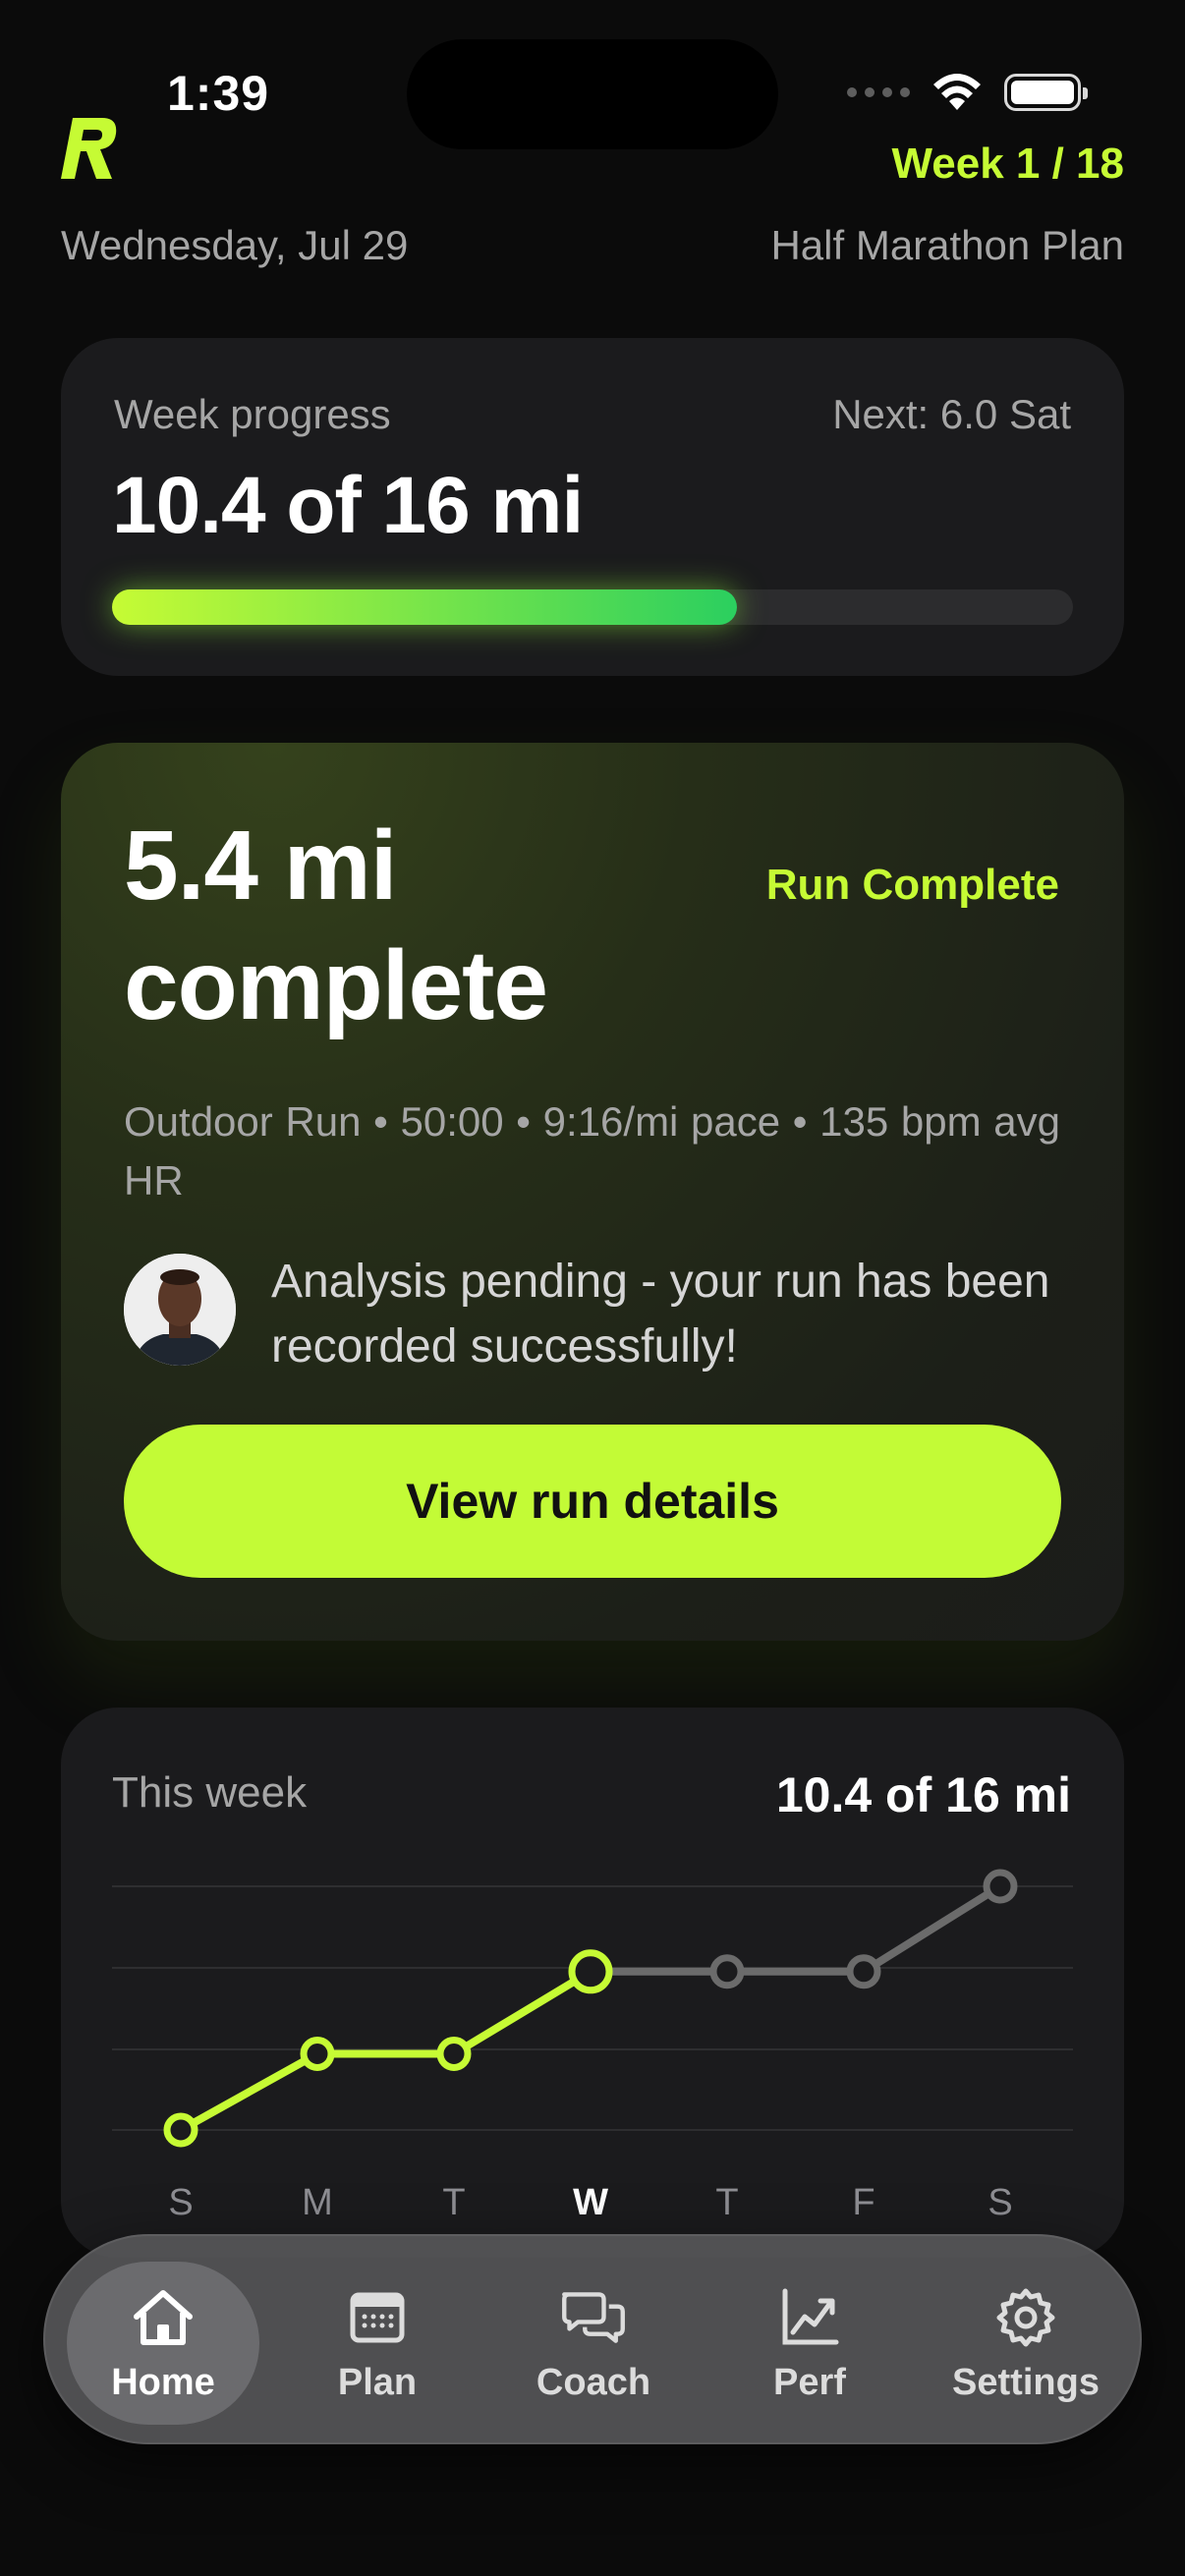 The height and width of the screenshot is (2576, 1185). What do you see at coordinates (454, 2202) in the screenshot?
I see `chart-day-label-2: T` at bounding box center [454, 2202].